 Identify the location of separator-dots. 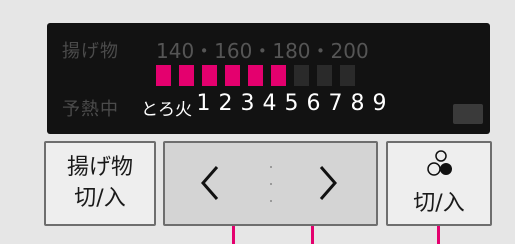
(271, 186).